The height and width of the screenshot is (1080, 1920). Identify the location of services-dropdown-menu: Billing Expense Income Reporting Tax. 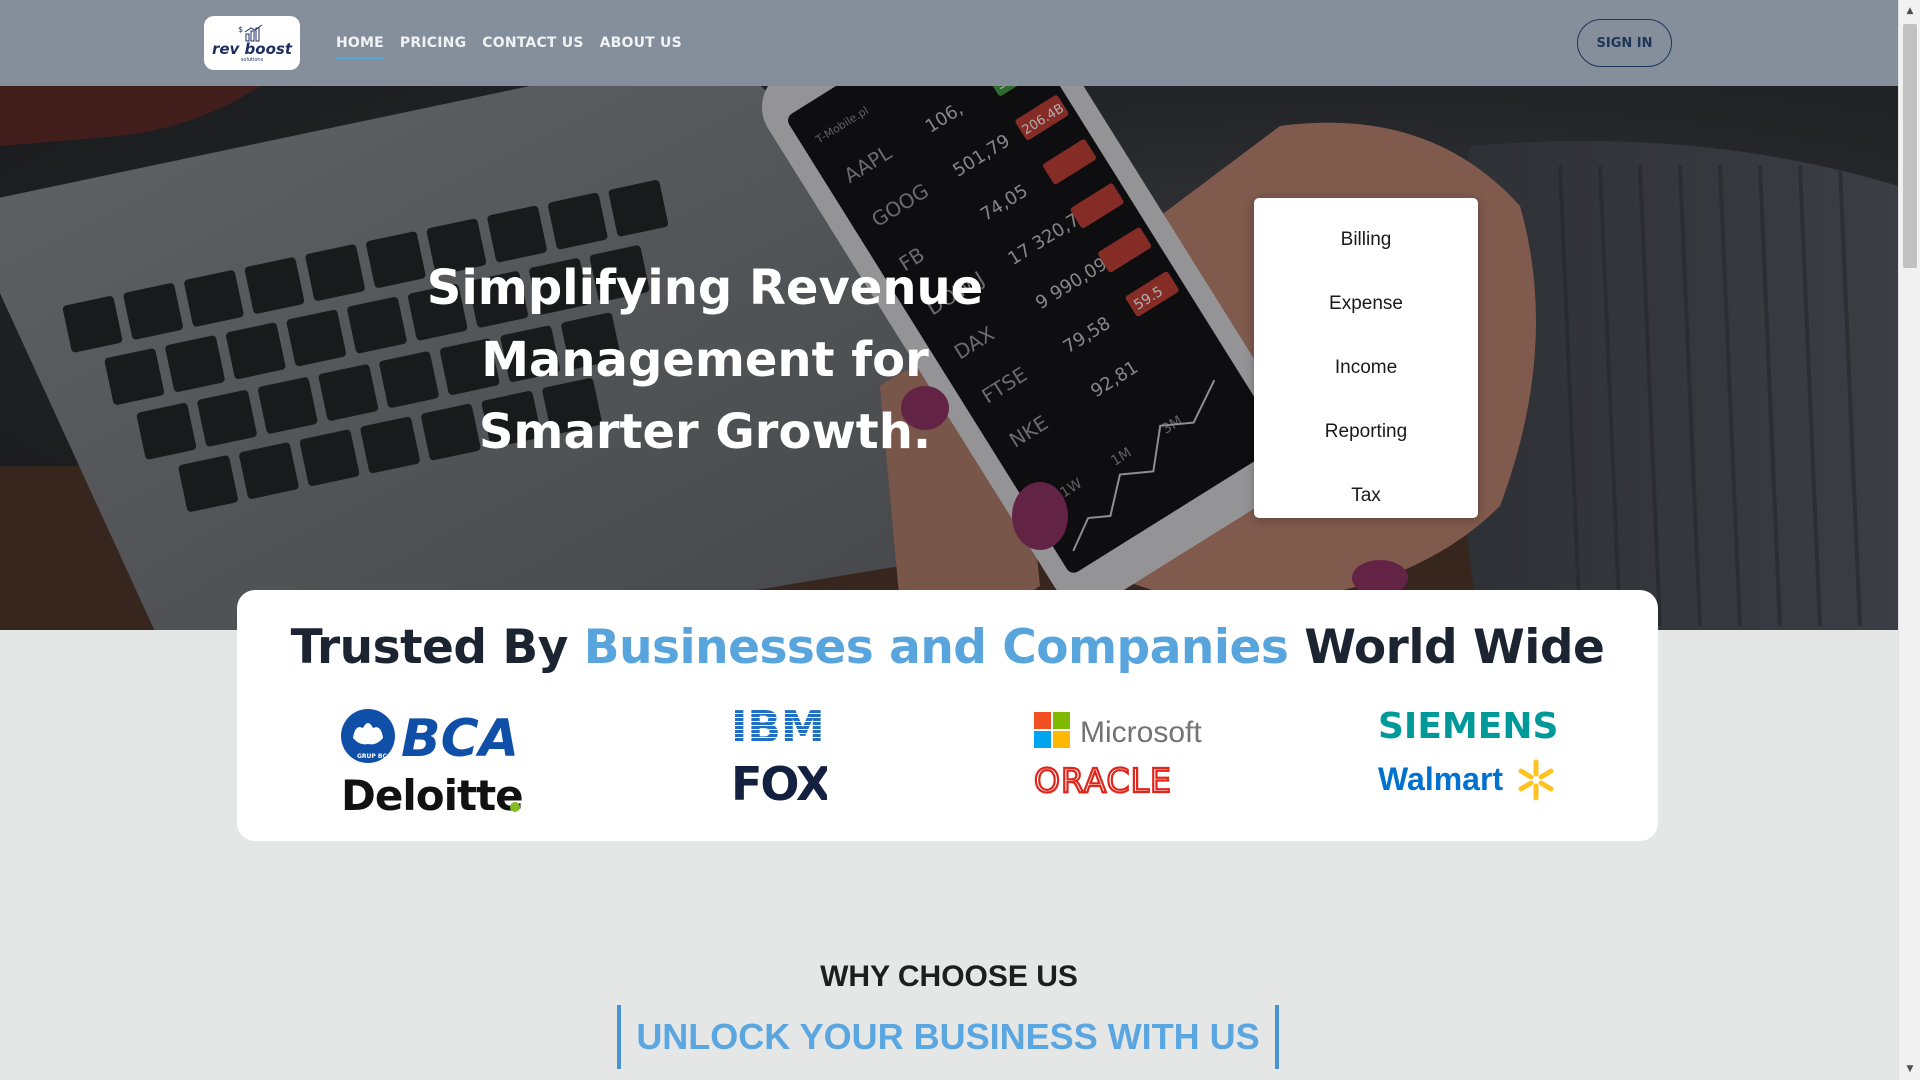
(1366, 358).